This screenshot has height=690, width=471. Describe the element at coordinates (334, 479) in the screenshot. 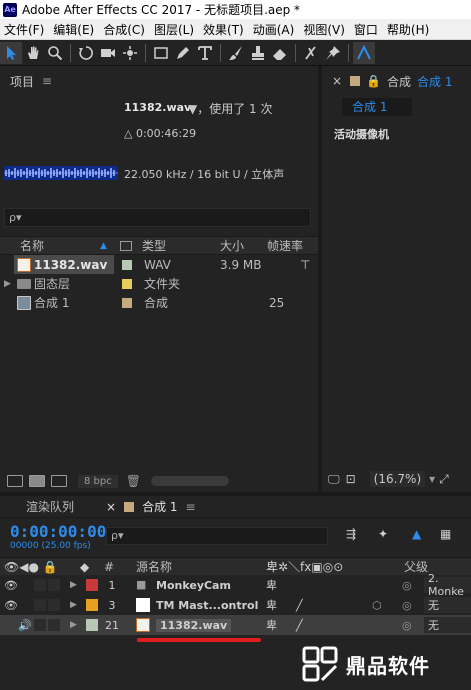

I see `monitor-icon: 🖵` at that location.